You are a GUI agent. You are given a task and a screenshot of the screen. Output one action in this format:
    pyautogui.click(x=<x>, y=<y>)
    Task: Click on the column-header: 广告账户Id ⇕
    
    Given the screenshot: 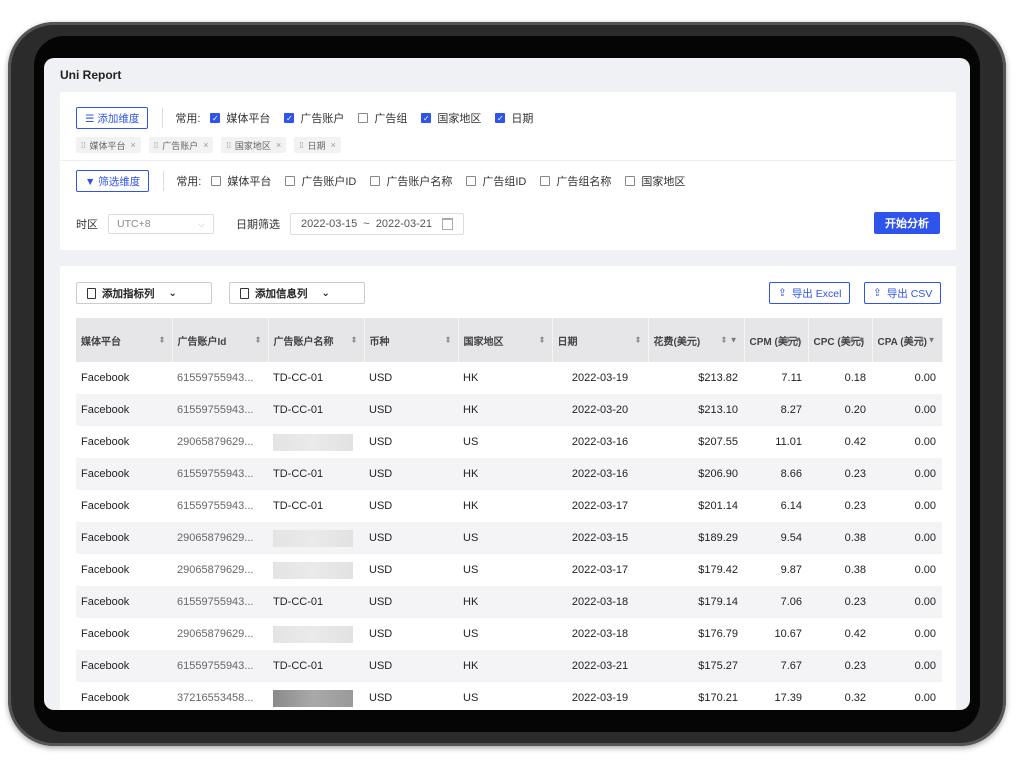 What is the action you would take?
    pyautogui.click(x=220, y=340)
    